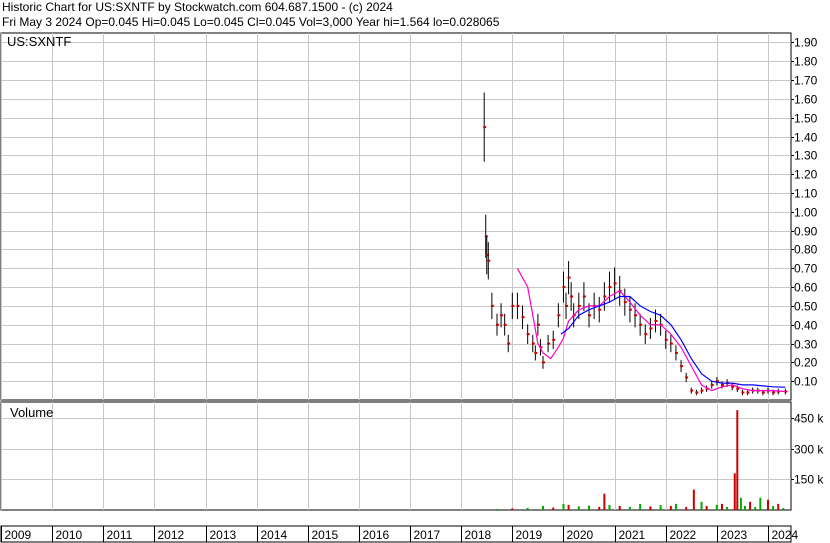 The width and height of the screenshot is (830, 543). I want to click on price-tick-label: 0.70, so click(806, 269).